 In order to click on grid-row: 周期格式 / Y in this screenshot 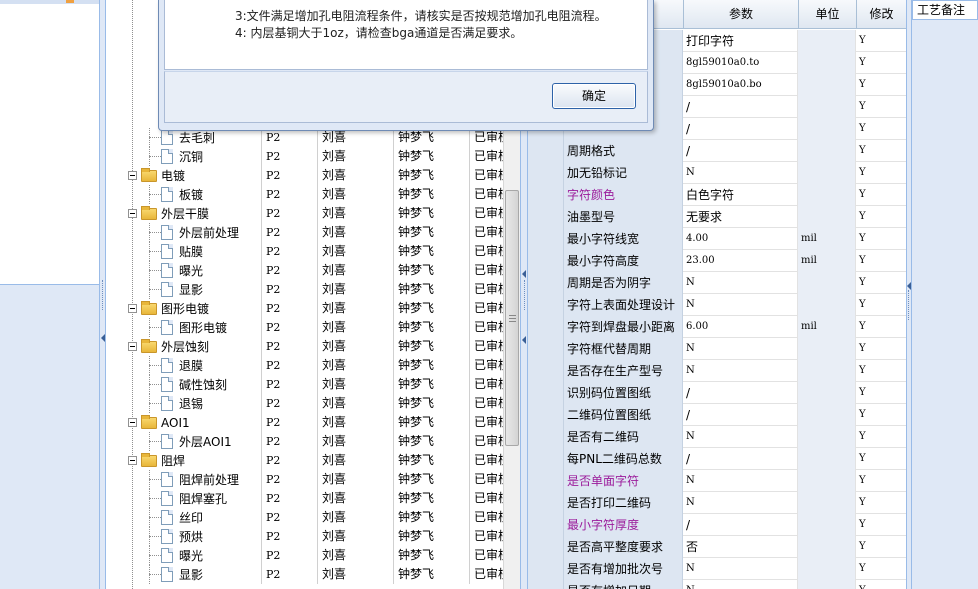, I will do `click(717, 151)`.